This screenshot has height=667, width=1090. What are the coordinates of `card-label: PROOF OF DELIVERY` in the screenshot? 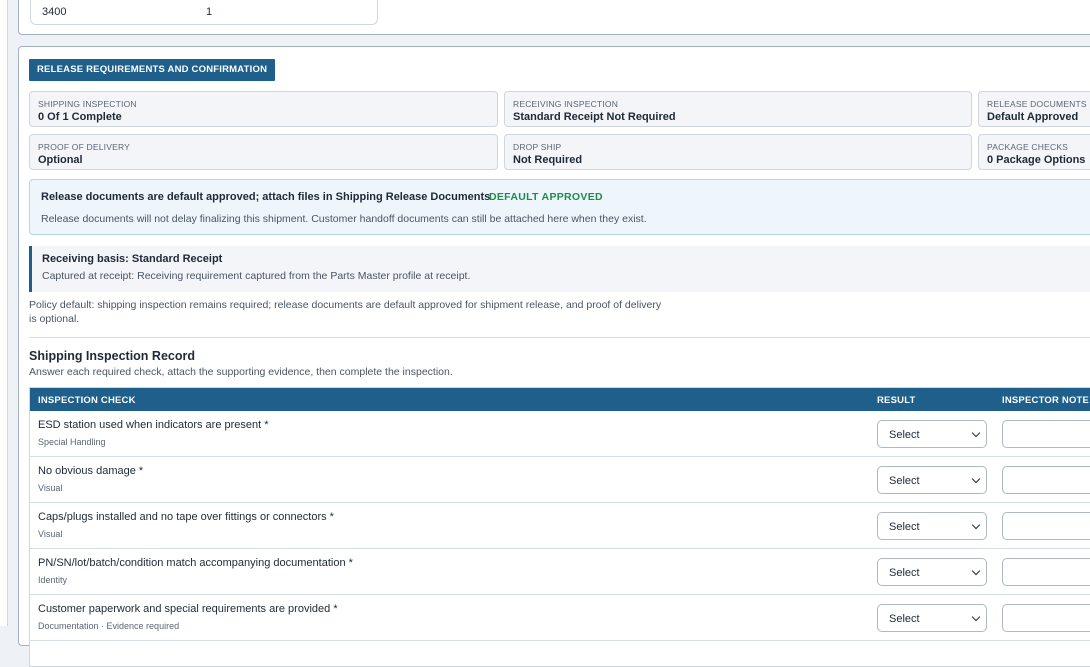 It's located at (84, 147).